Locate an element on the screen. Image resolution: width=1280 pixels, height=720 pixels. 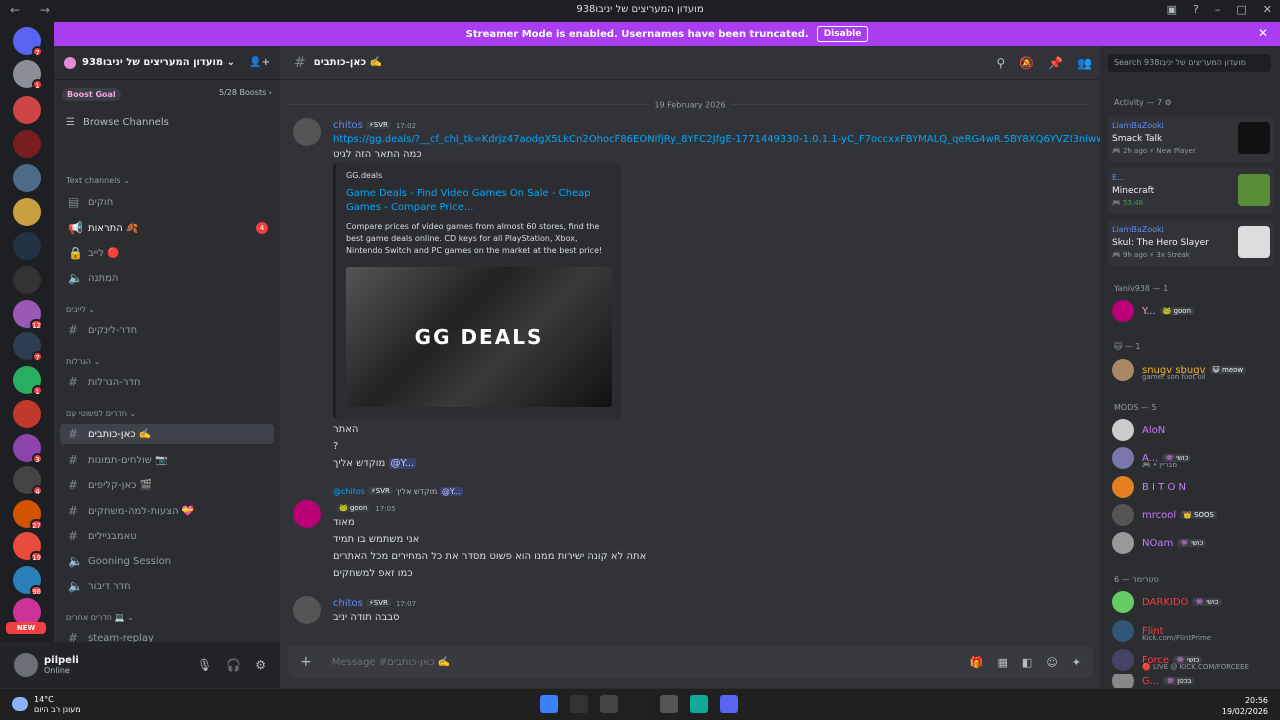
gift-icon: 🎁 is located at coordinates (977, 662).